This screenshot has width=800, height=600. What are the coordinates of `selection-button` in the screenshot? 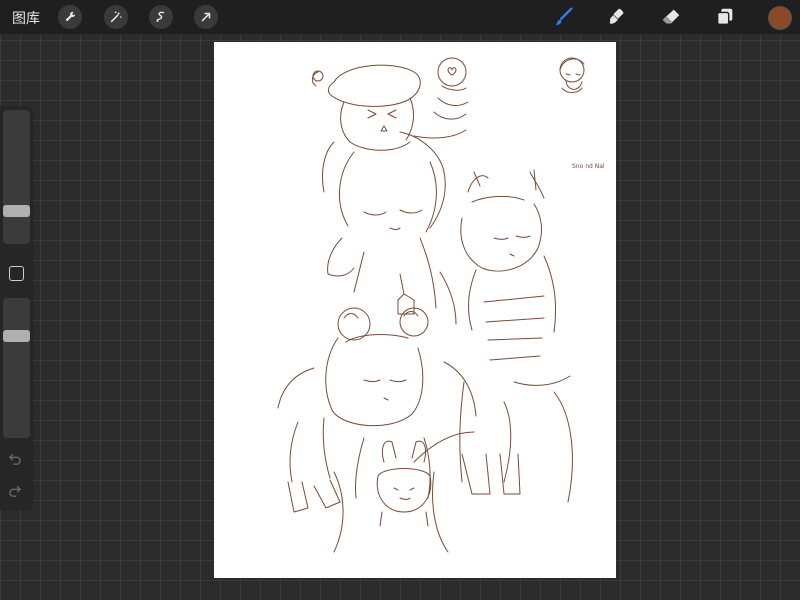 It's located at (161, 17).